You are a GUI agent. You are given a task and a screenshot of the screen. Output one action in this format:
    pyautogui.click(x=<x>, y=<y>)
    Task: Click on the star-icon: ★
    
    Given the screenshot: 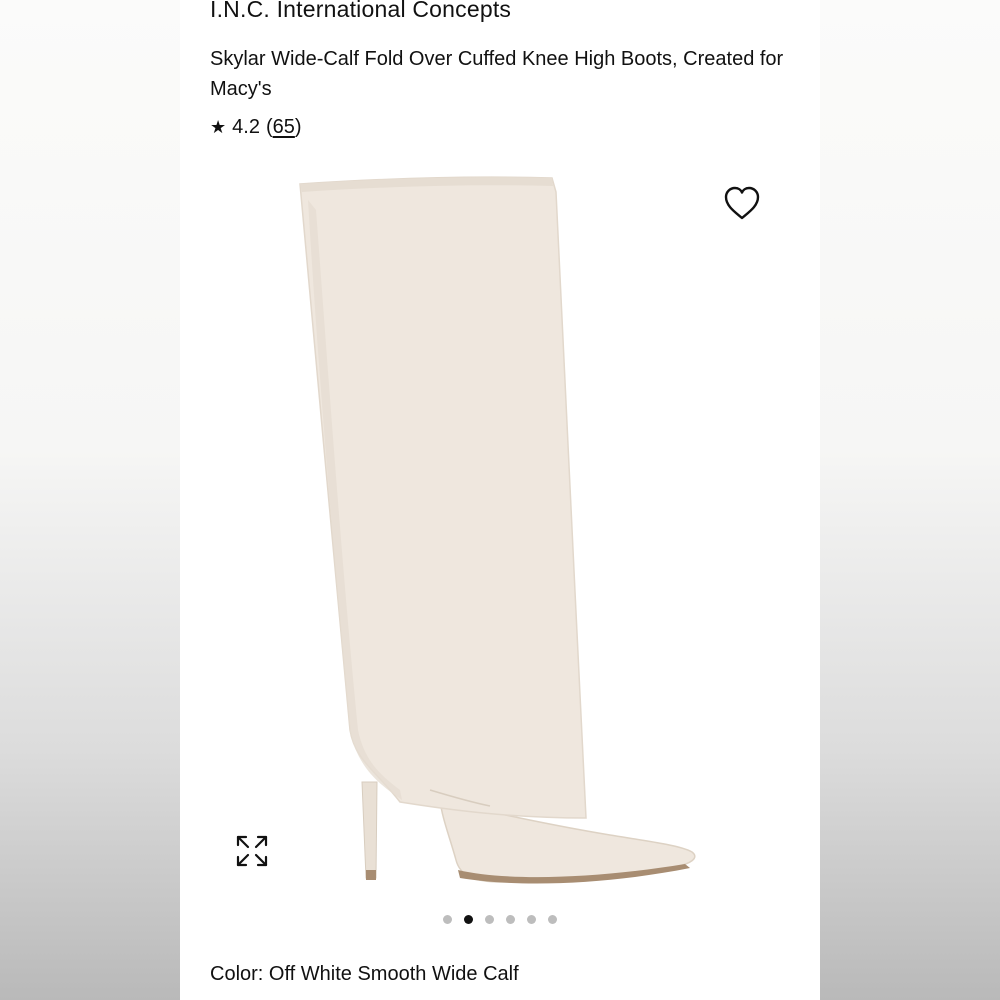 What is the action you would take?
    pyautogui.click(x=218, y=127)
    